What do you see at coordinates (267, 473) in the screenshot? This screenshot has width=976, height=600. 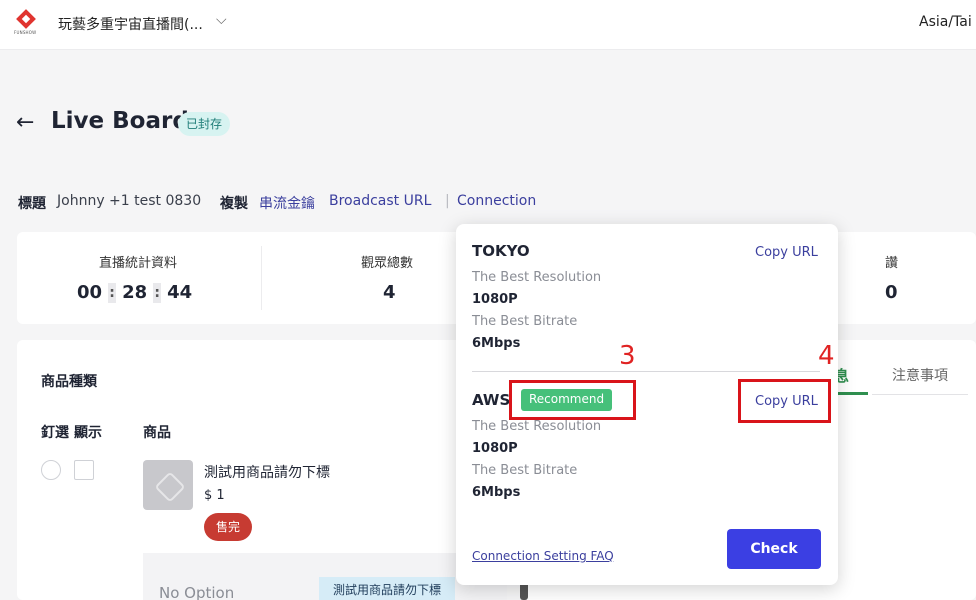 I see `product-name: 測試用商品請勿下標` at bounding box center [267, 473].